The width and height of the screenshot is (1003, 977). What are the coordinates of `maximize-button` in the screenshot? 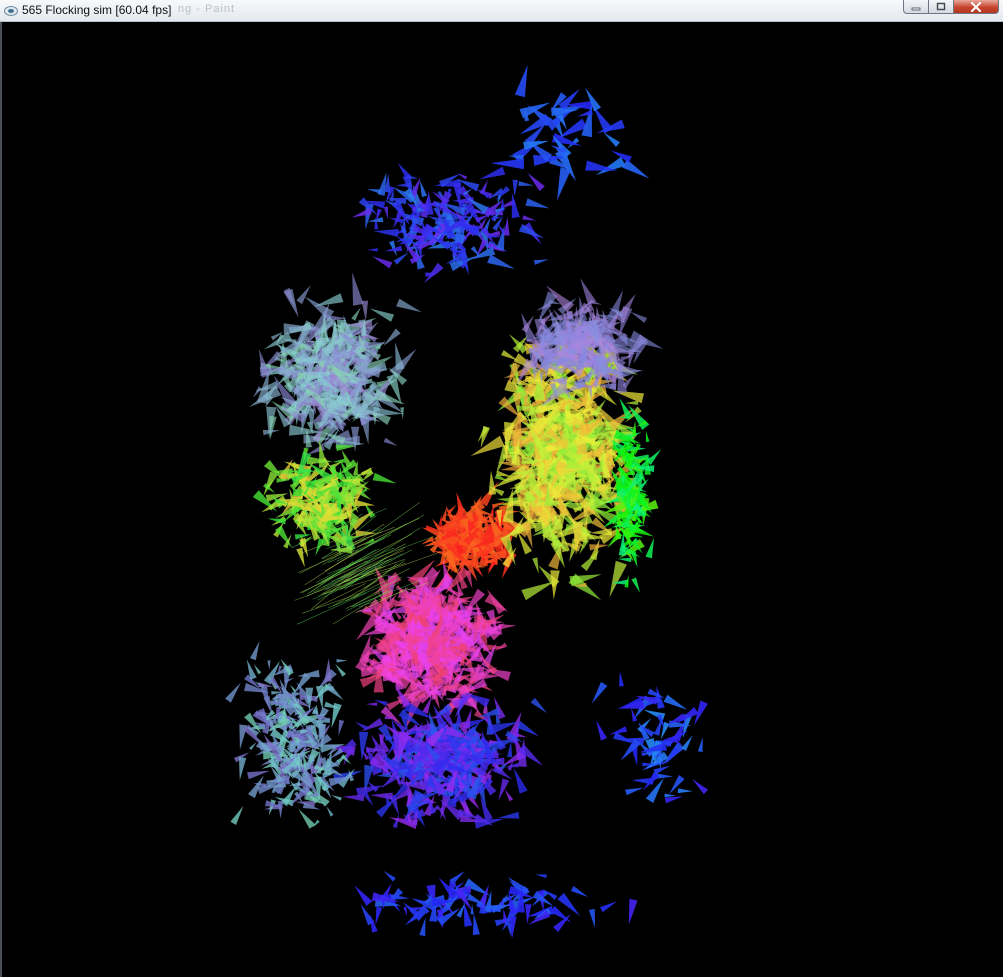 It's located at (941, 7).